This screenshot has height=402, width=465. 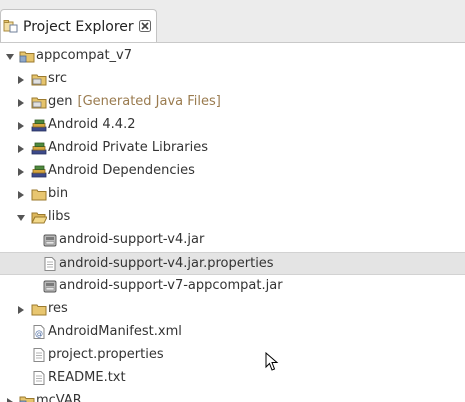 I want to click on tree-item-label: Android 4.4.2, so click(x=91, y=124).